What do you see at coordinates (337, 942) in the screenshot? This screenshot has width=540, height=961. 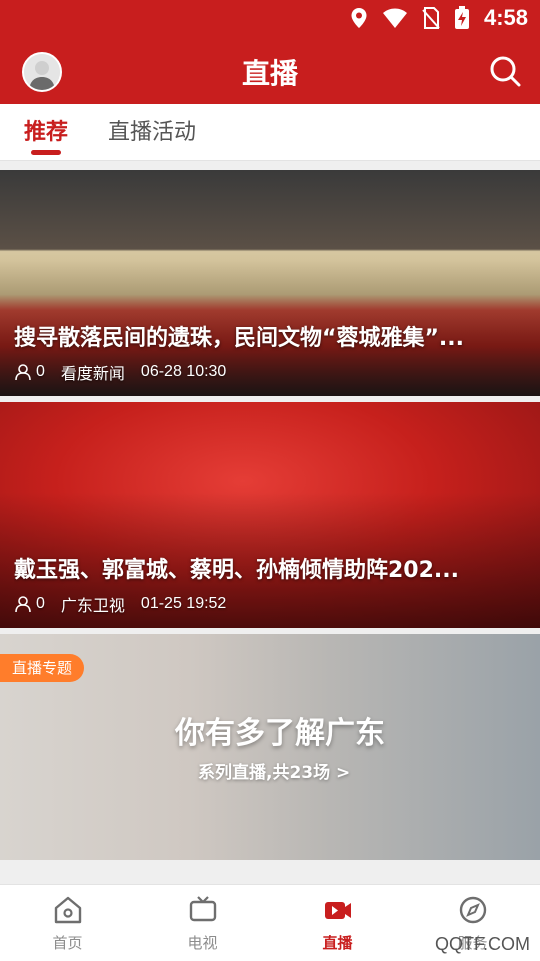 I see `nav-live-label: 直播` at bounding box center [337, 942].